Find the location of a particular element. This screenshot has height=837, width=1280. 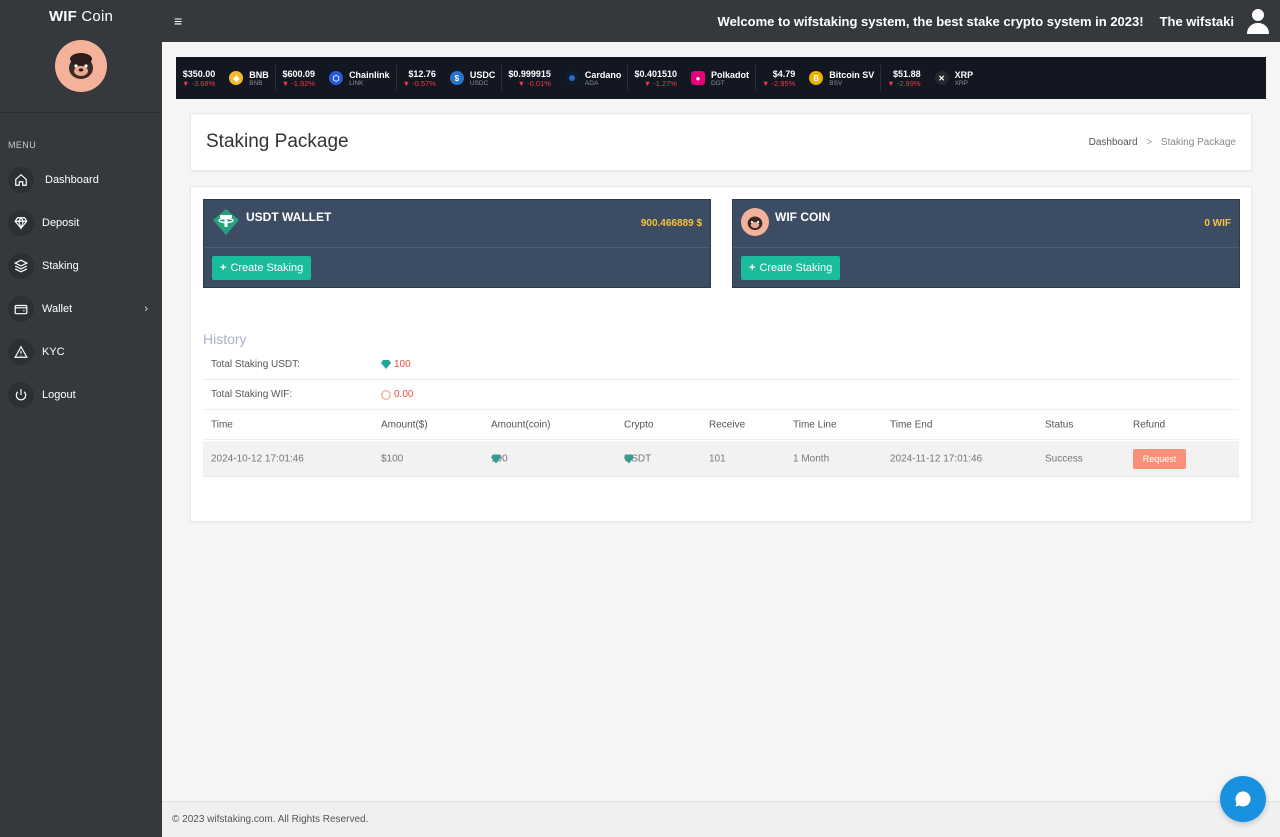

total-staking-usdt-row: Total Staking USDT: 100 is located at coordinates (721, 365).